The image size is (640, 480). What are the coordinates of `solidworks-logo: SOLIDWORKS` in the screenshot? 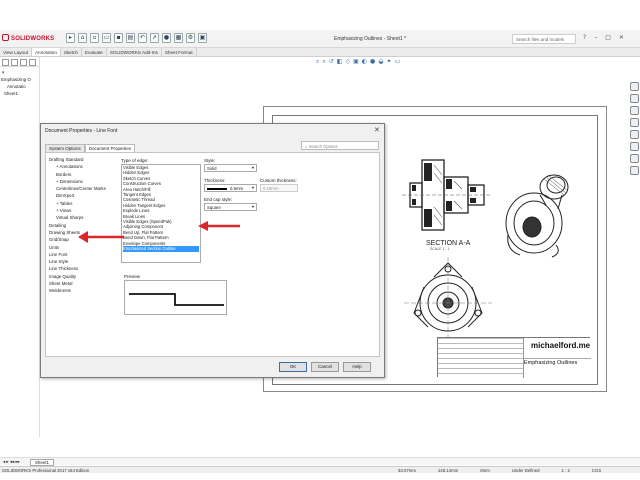 It's located at (32, 39).